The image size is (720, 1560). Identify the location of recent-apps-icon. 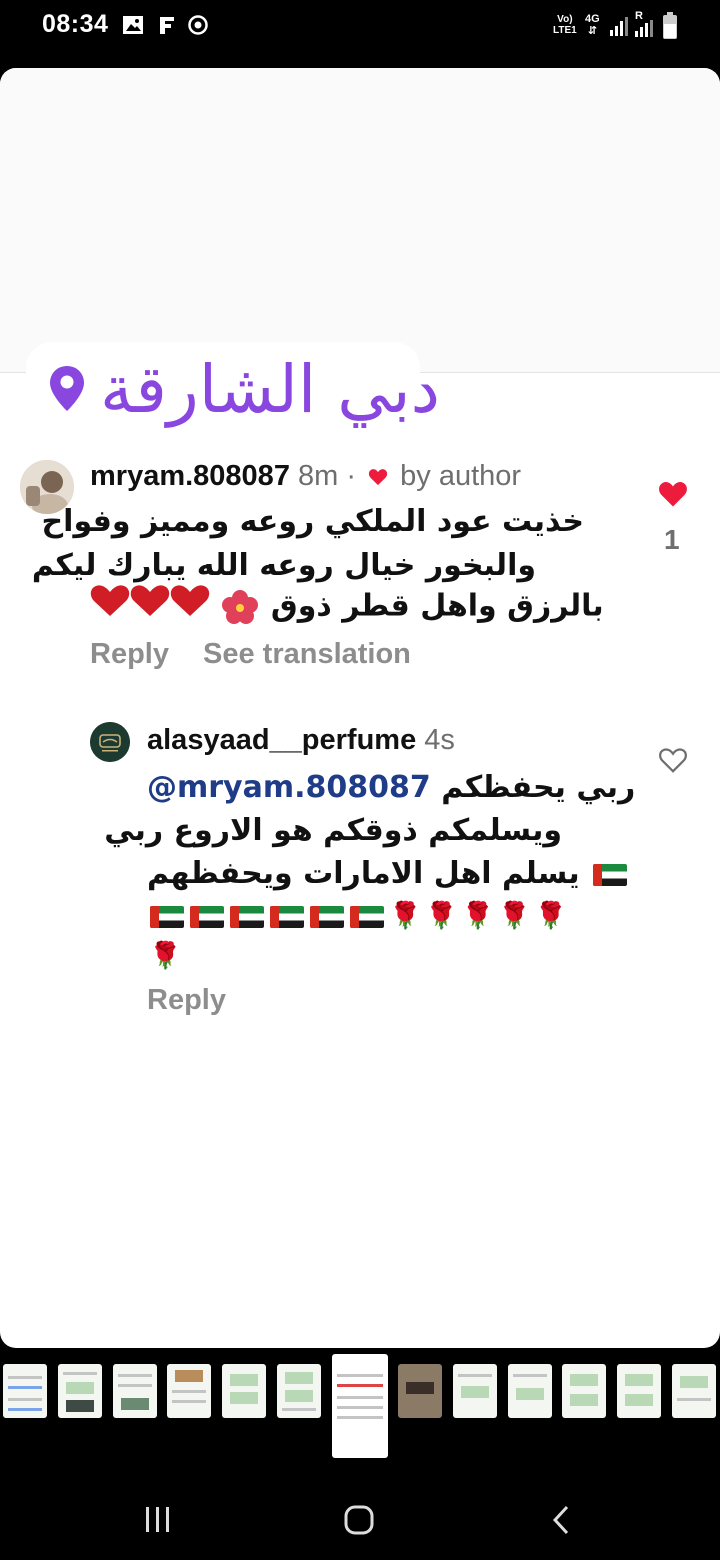
(158, 1520).